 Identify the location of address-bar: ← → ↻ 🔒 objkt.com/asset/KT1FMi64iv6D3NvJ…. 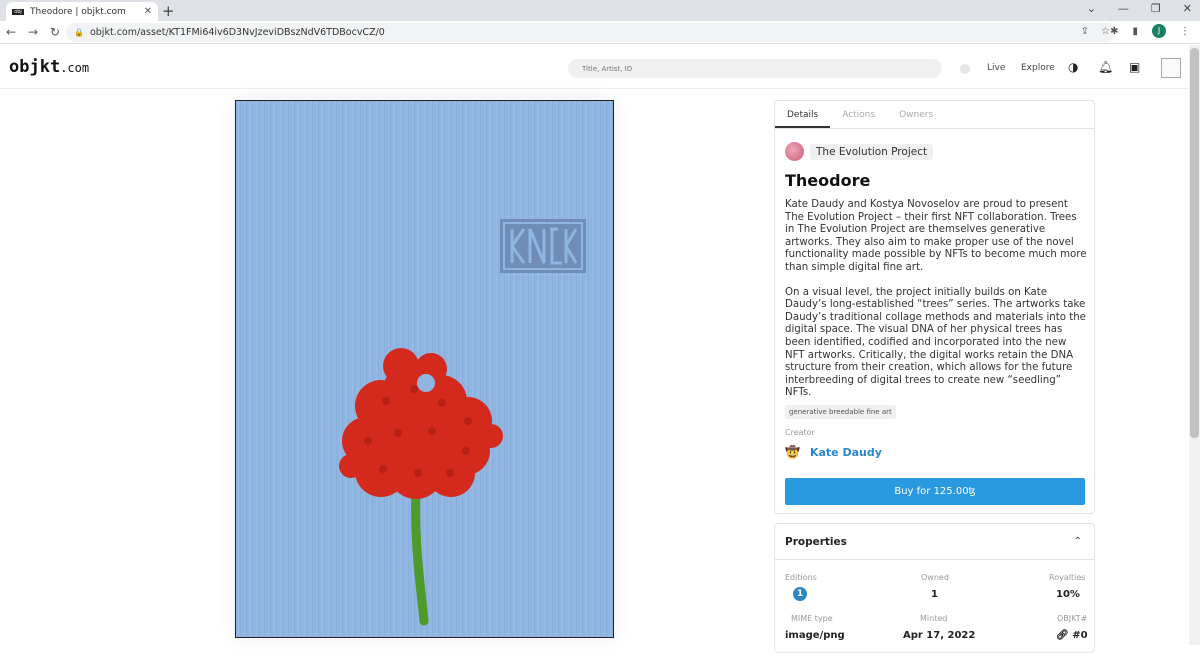
(600, 32).